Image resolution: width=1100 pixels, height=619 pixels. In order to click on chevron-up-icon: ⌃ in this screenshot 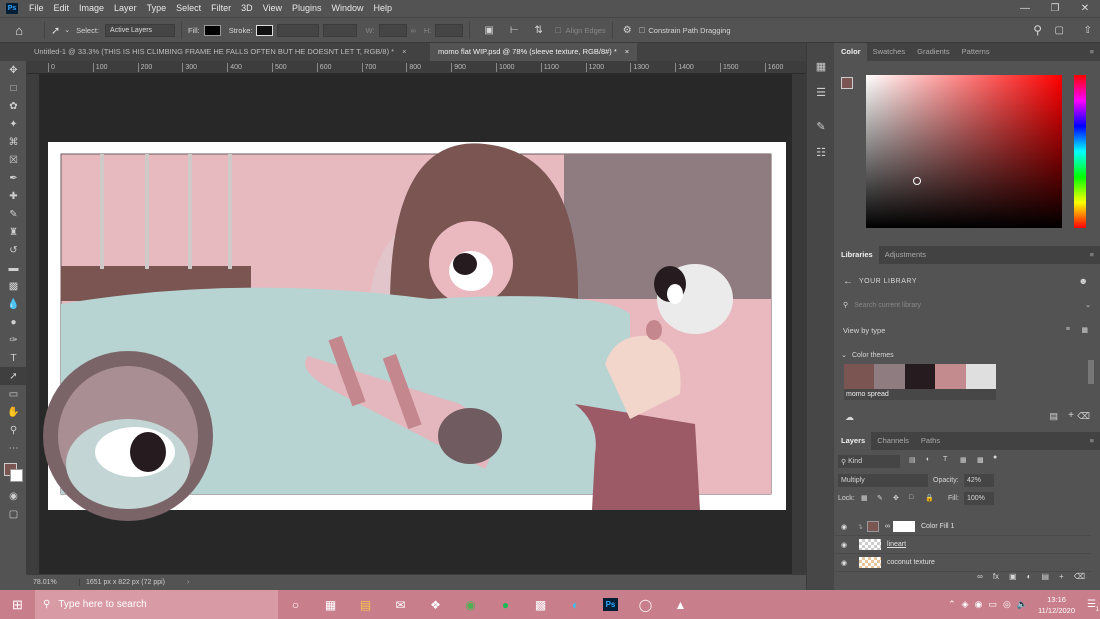, I will do `click(952, 604)`.